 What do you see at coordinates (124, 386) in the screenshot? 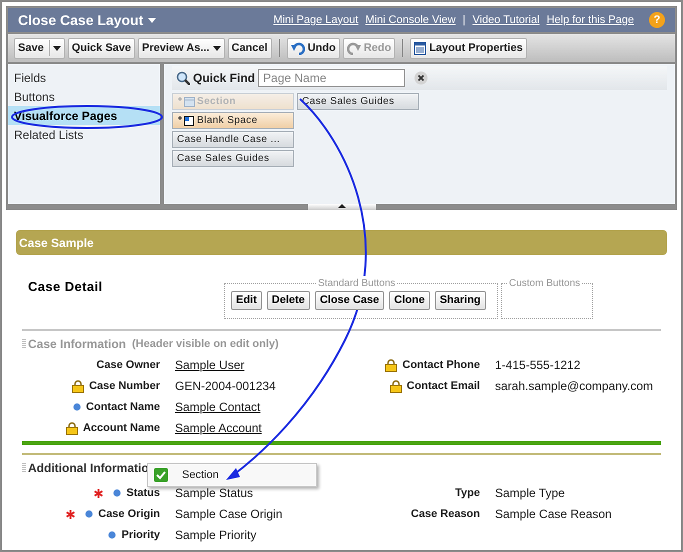
I see `field-label: Case Number` at bounding box center [124, 386].